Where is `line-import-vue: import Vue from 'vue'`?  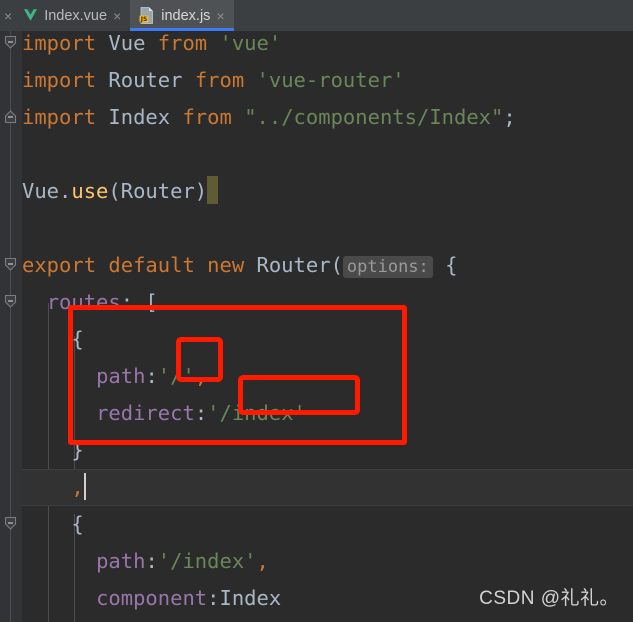
line-import-vue: import Vue from 'vue' is located at coordinates (327, 46).